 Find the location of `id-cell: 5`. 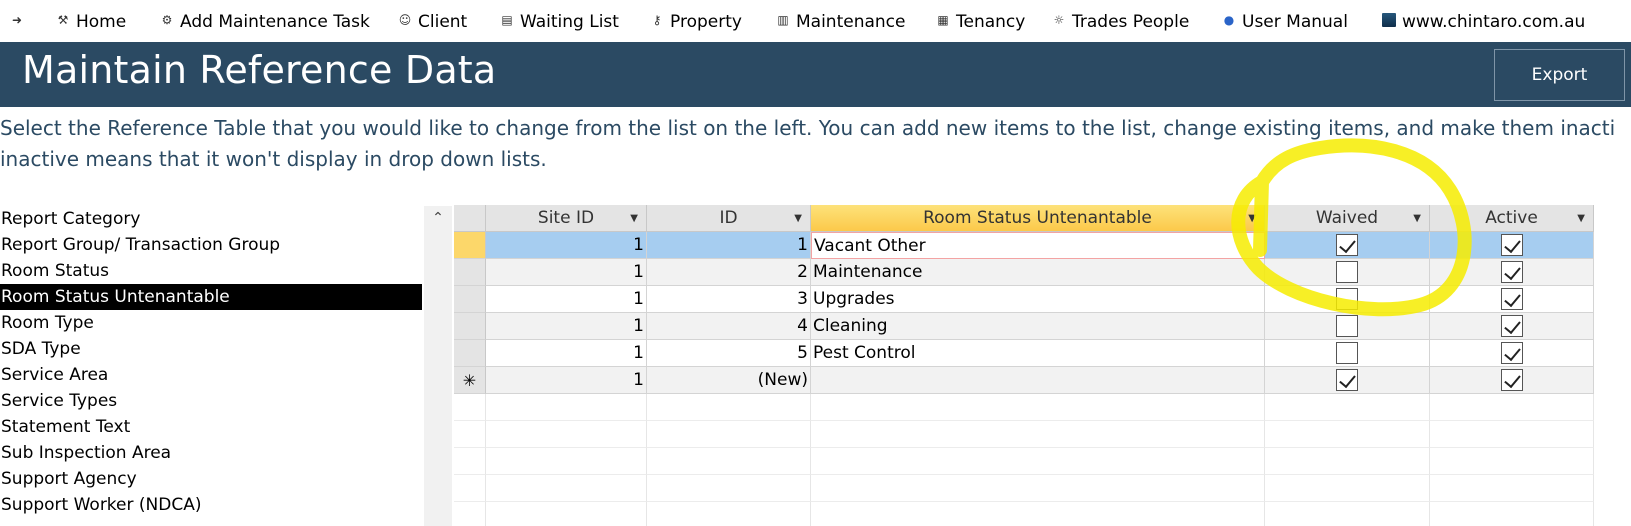

id-cell: 5 is located at coordinates (729, 353).